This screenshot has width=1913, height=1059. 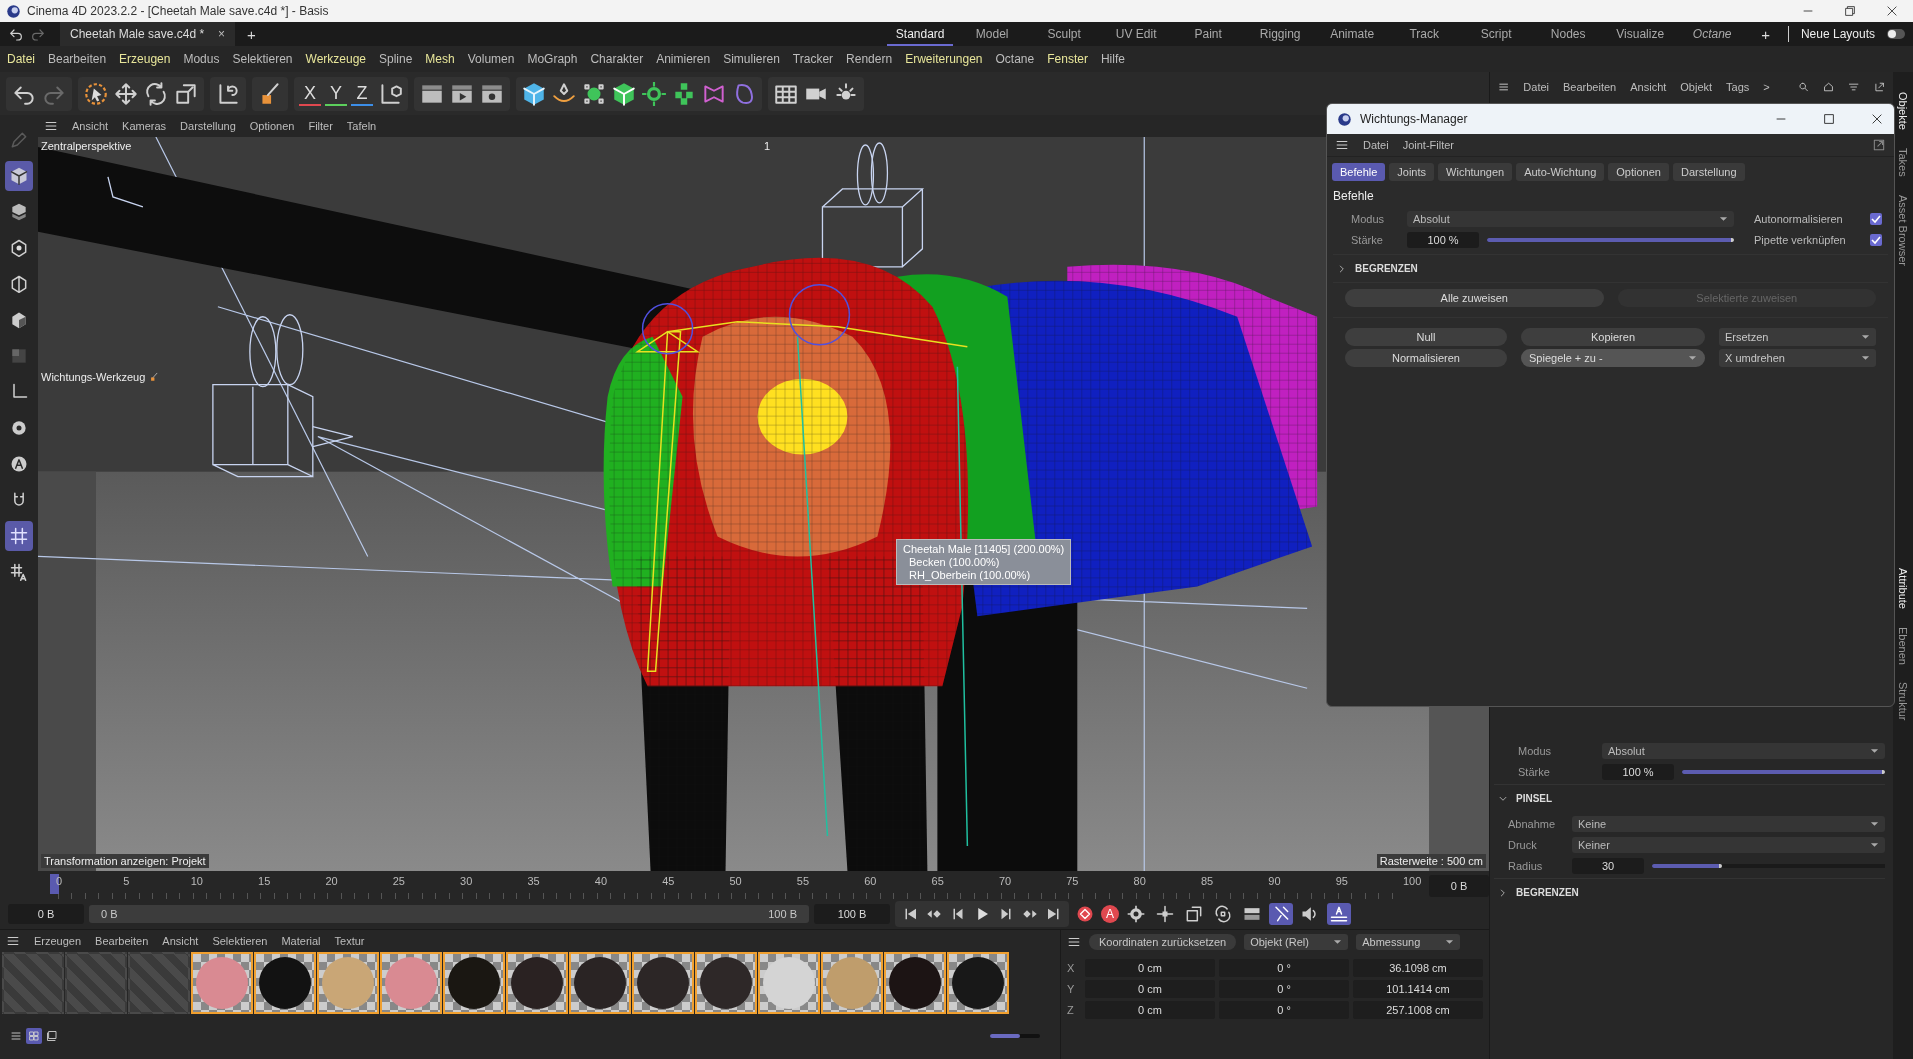 I want to click on current-frame-field: 0 B, so click(x=1459, y=886).